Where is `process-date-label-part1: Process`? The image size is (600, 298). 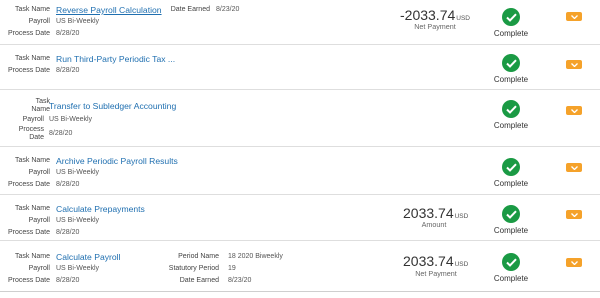
process-date-label-part1: Process is located at coordinates (31, 129).